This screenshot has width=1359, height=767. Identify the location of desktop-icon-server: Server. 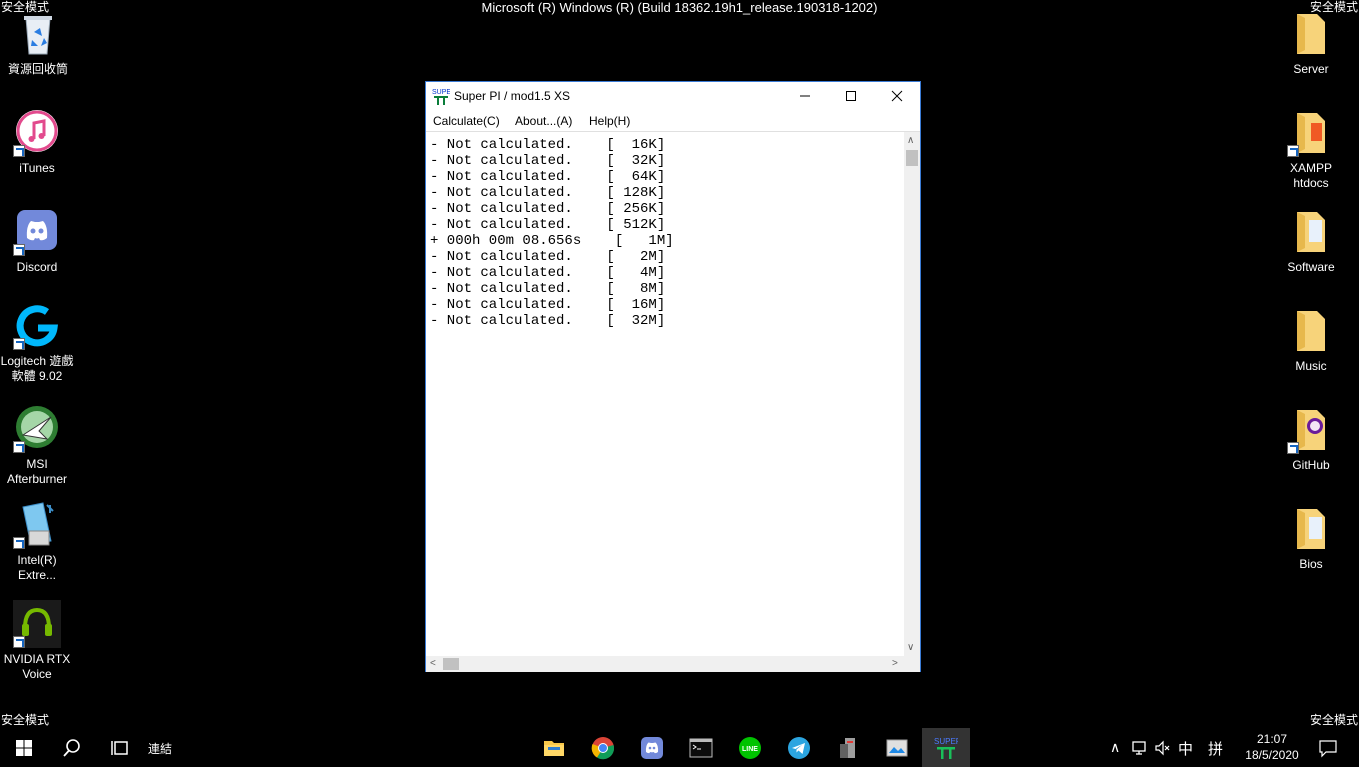
(1311, 43).